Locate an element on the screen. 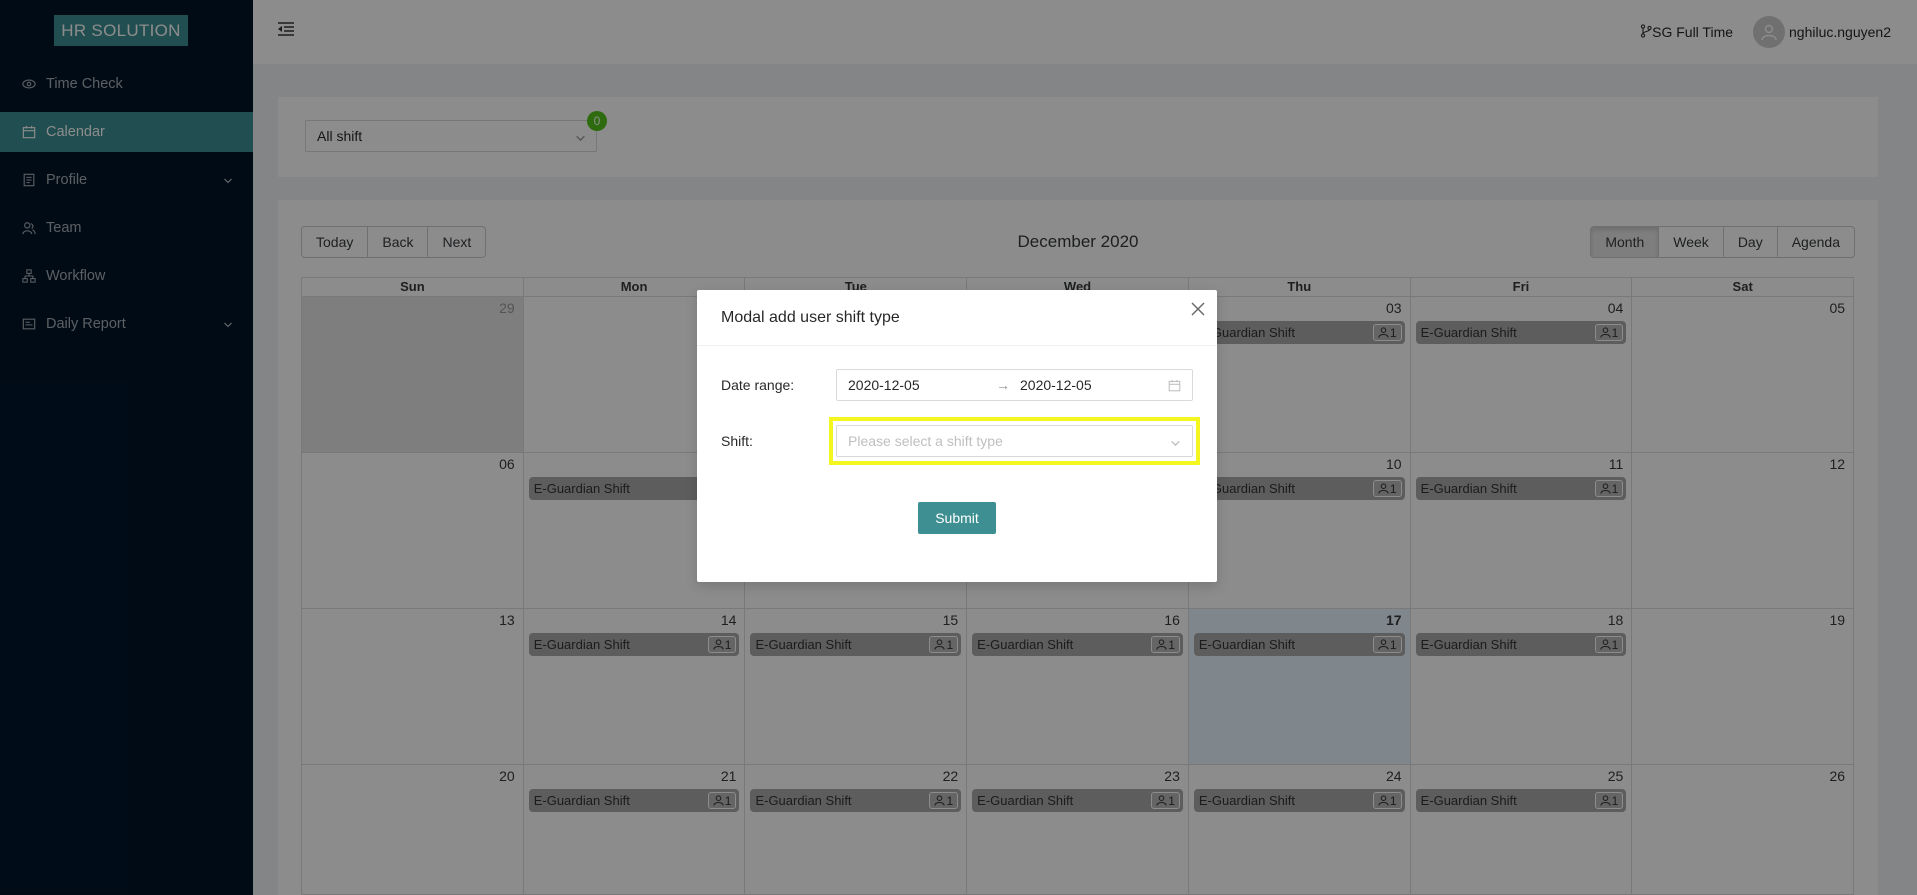 The image size is (1917, 895). calendar-icon is located at coordinates (1174, 387).